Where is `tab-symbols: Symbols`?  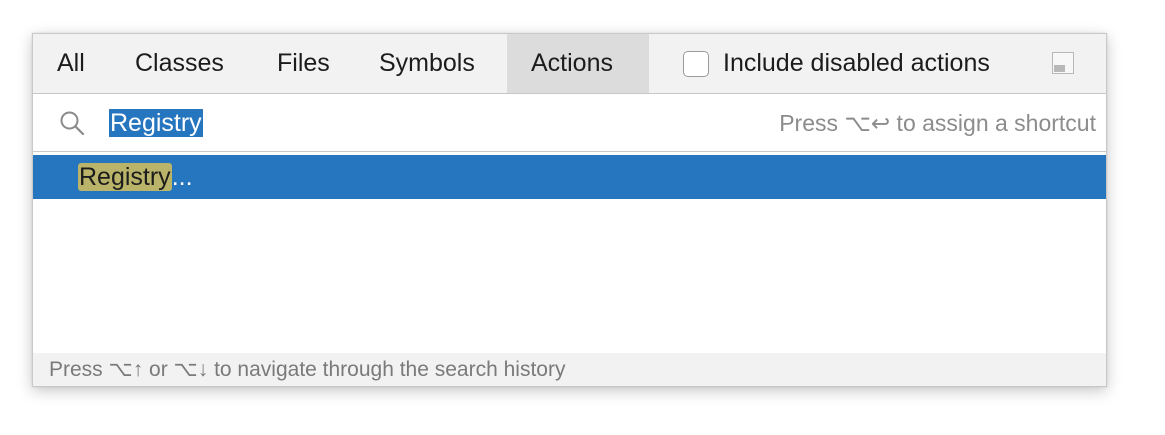 tab-symbols: Symbols is located at coordinates (427, 63).